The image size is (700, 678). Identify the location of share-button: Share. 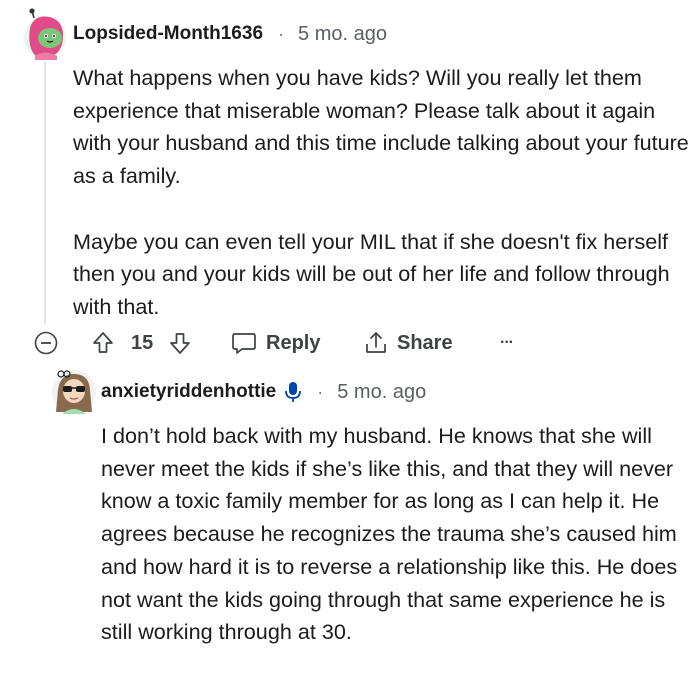
(408, 343).